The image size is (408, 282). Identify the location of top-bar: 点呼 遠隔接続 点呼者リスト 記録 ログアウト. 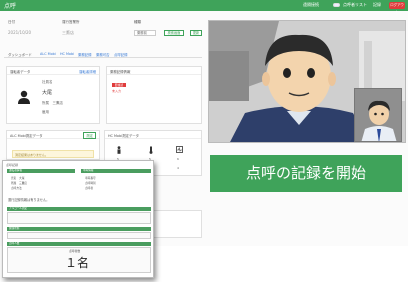
(204, 7).